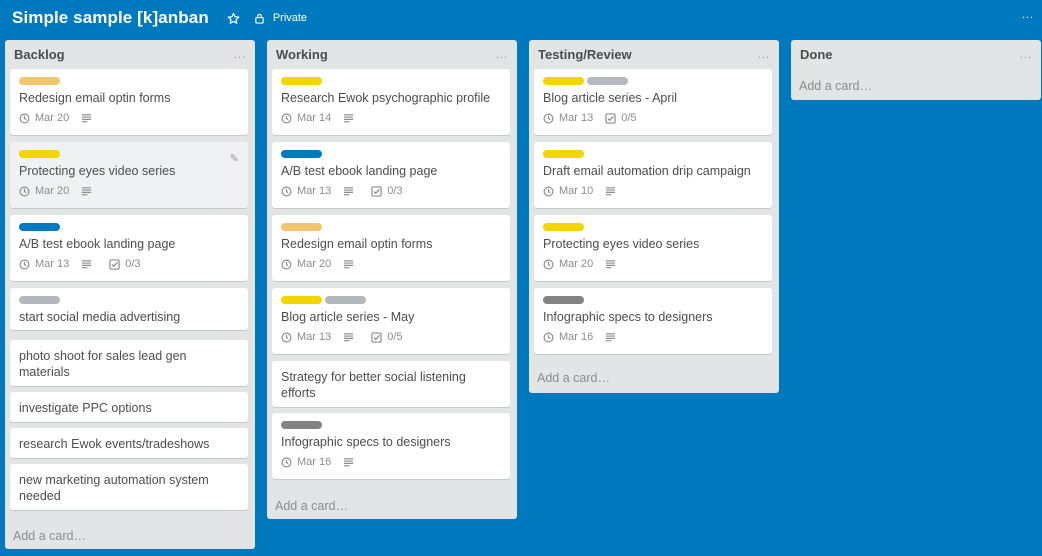 This screenshot has width=1042, height=556. Describe the element at coordinates (39, 54) in the screenshot. I see `list-title: Backlog` at that location.